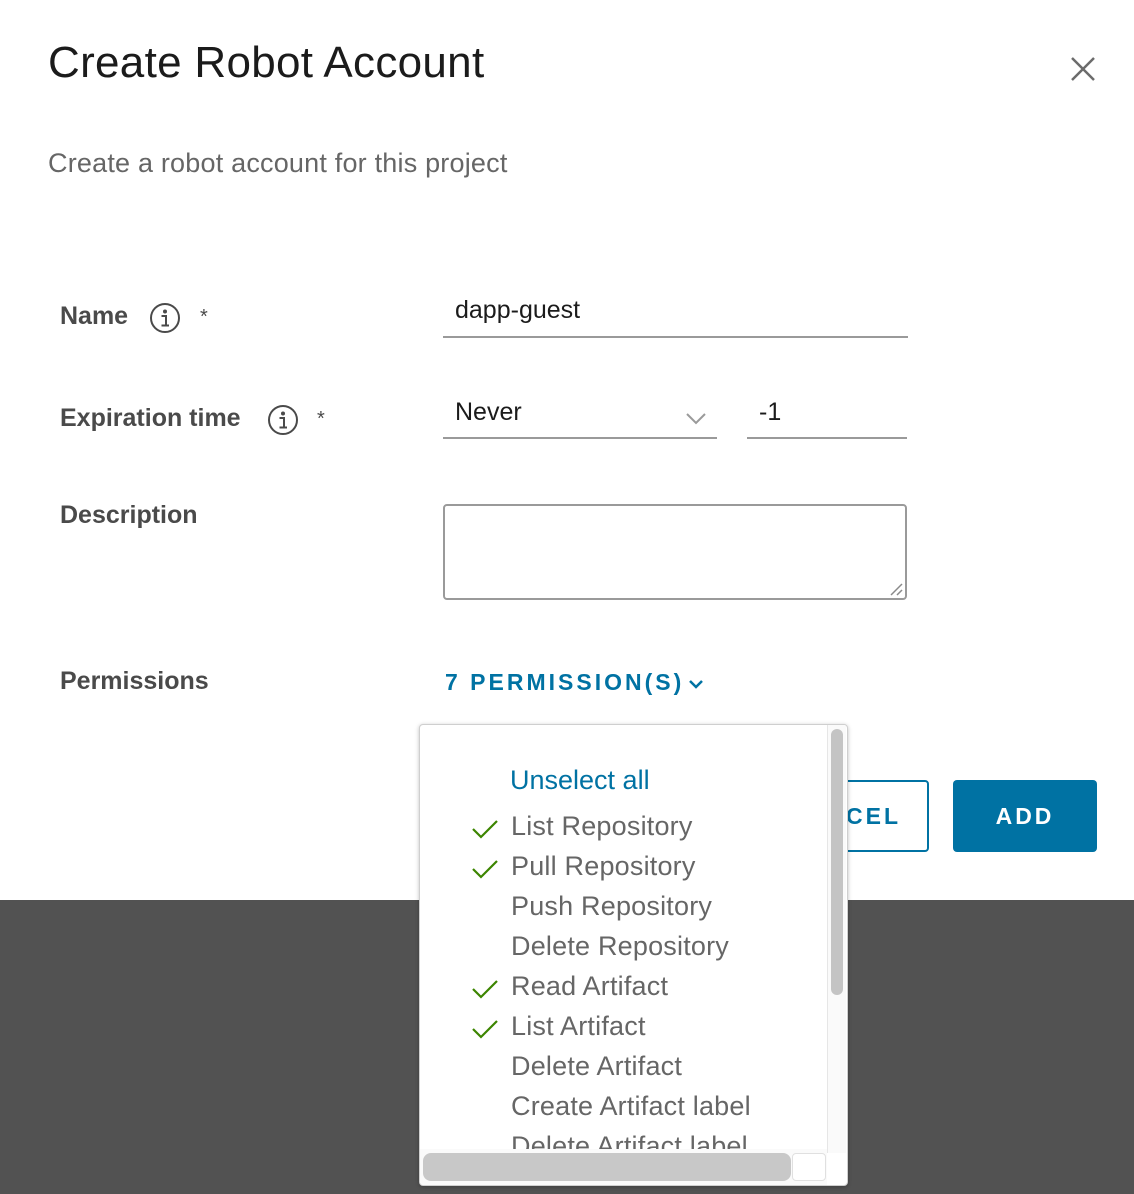 This screenshot has height=1194, width=1134. I want to click on expiration-days-input: -1, so click(827, 418).